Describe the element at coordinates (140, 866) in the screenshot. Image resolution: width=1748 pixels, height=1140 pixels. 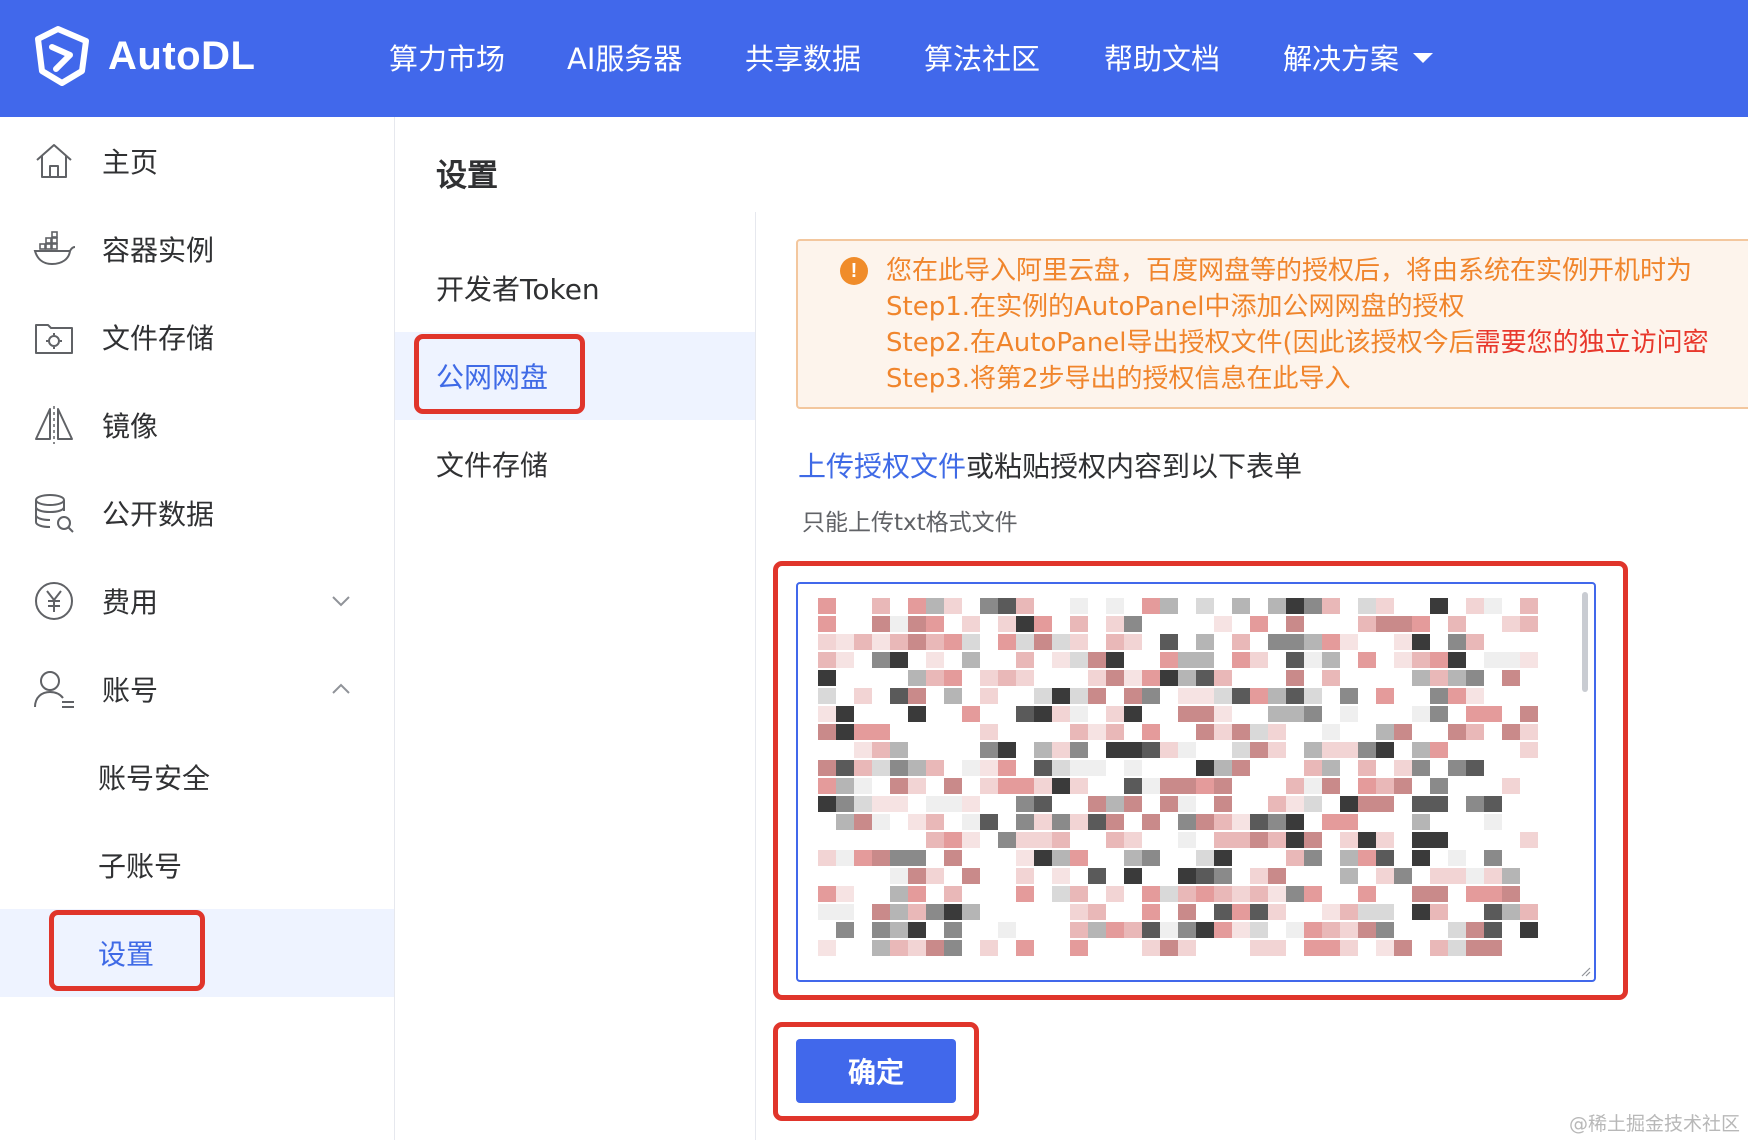
I see `sidebar-item-label: 子账号` at that location.